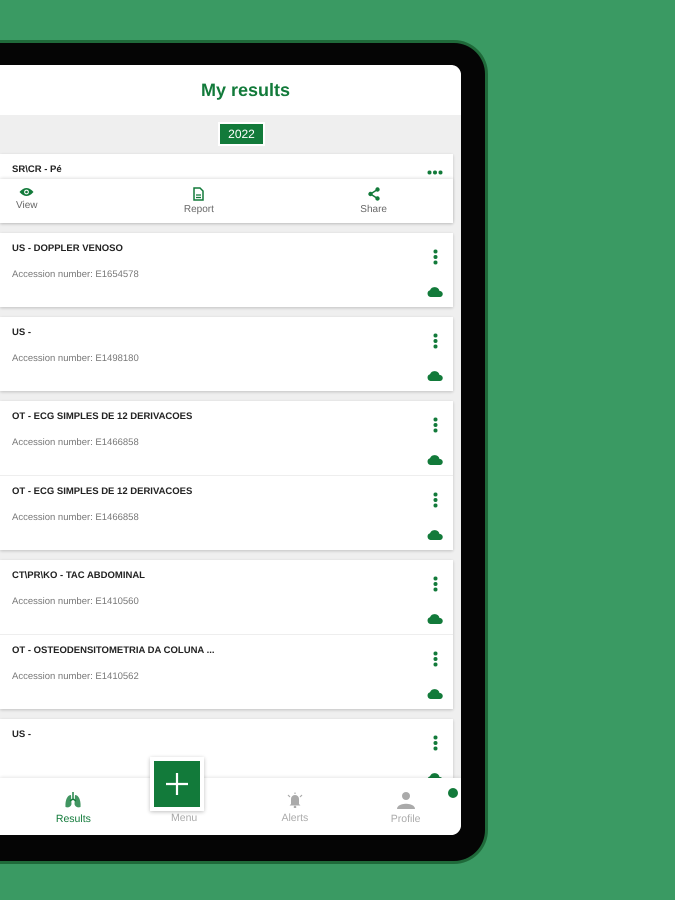  What do you see at coordinates (76, 676) in the screenshot?
I see `accession-number: Accession number: E1410562` at bounding box center [76, 676].